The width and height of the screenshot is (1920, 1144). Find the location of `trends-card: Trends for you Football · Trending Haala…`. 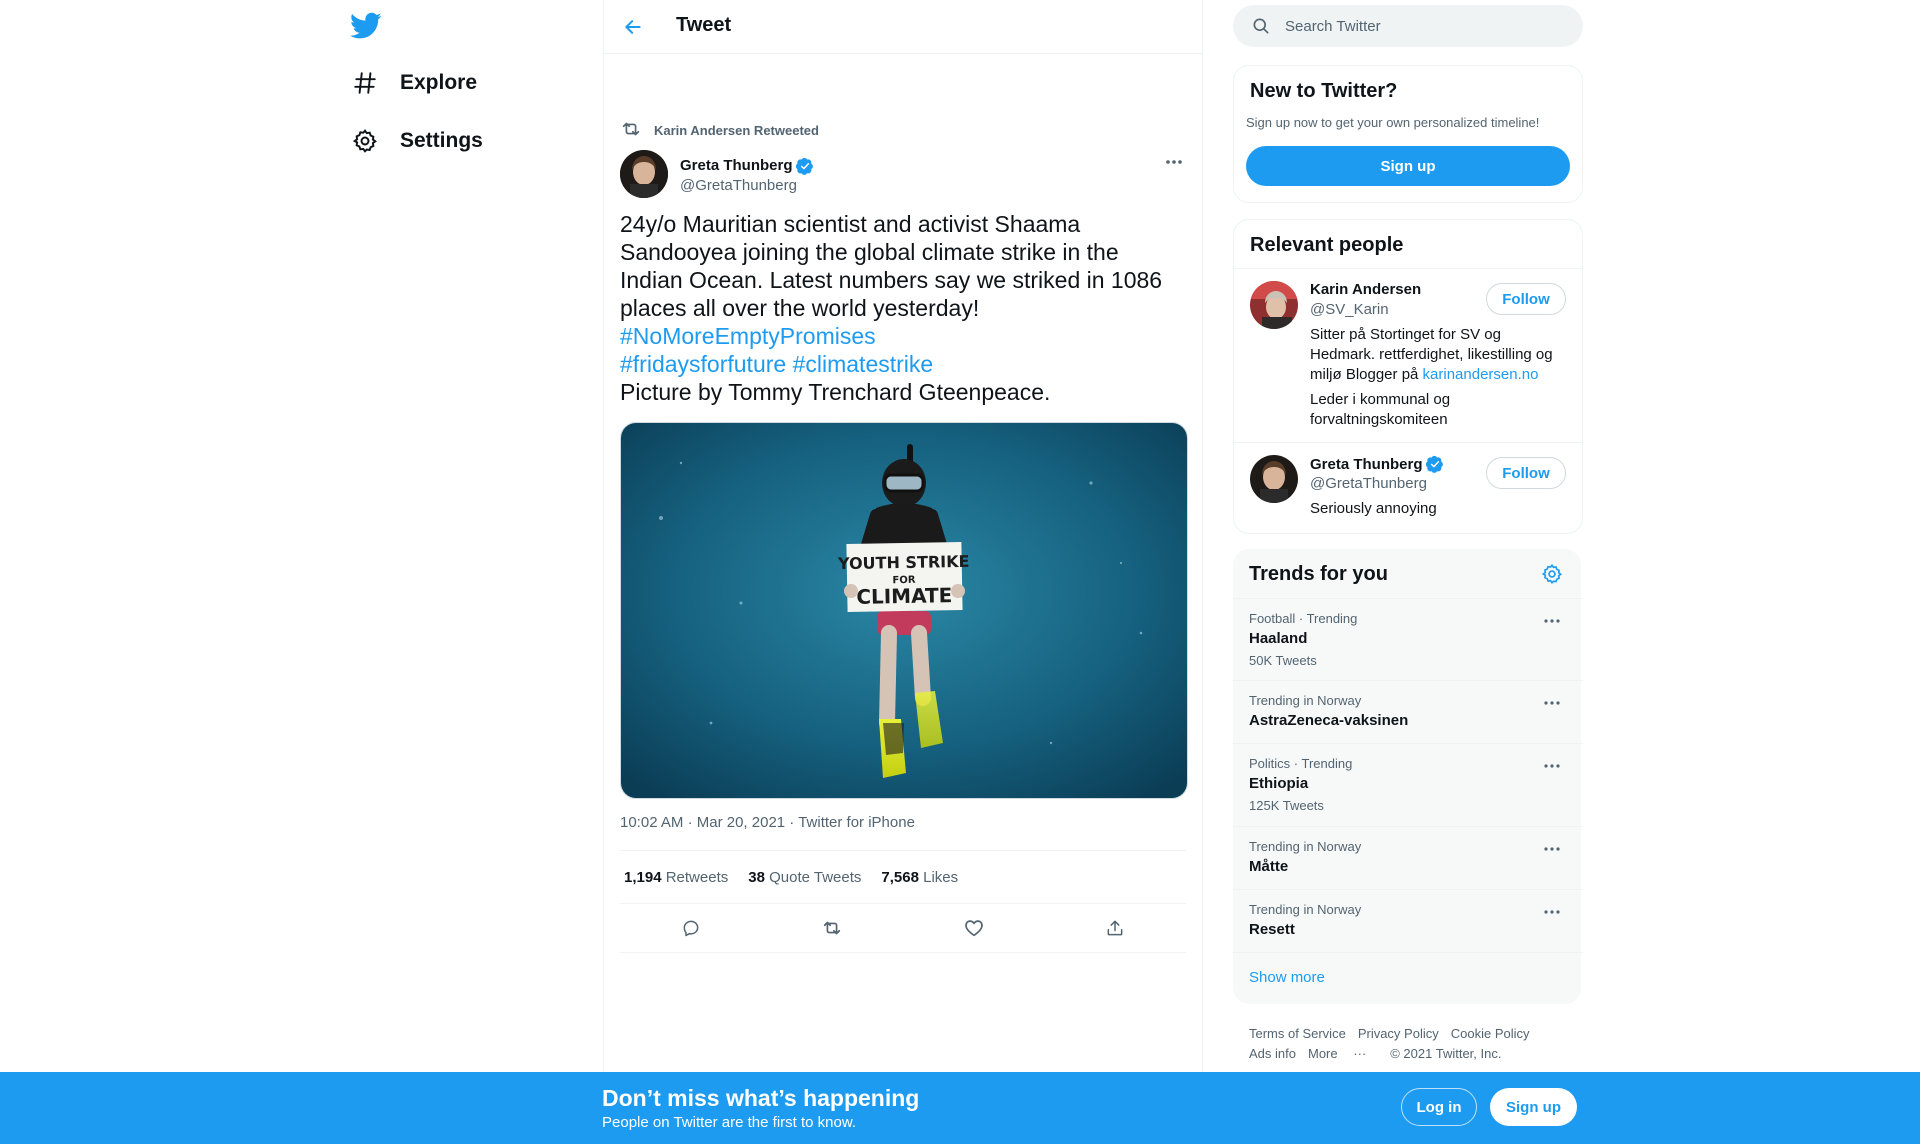

trends-card: Trends for you Football · Trending Haala… is located at coordinates (1408, 777).